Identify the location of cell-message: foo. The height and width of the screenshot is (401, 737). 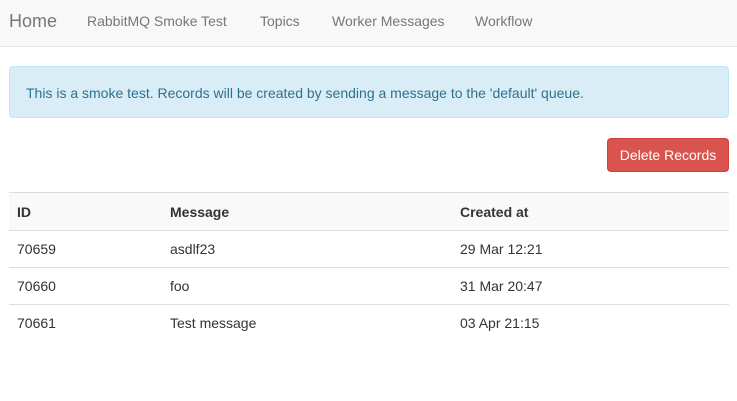
(307, 286).